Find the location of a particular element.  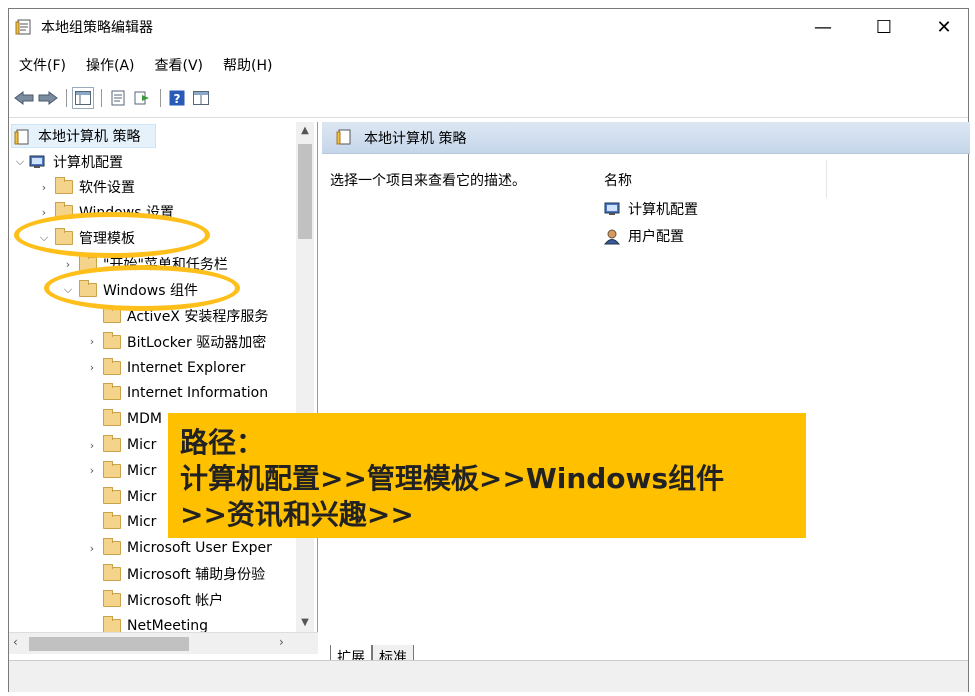

tree-item-component: Microsoft 帐户 is located at coordinates (154, 600).